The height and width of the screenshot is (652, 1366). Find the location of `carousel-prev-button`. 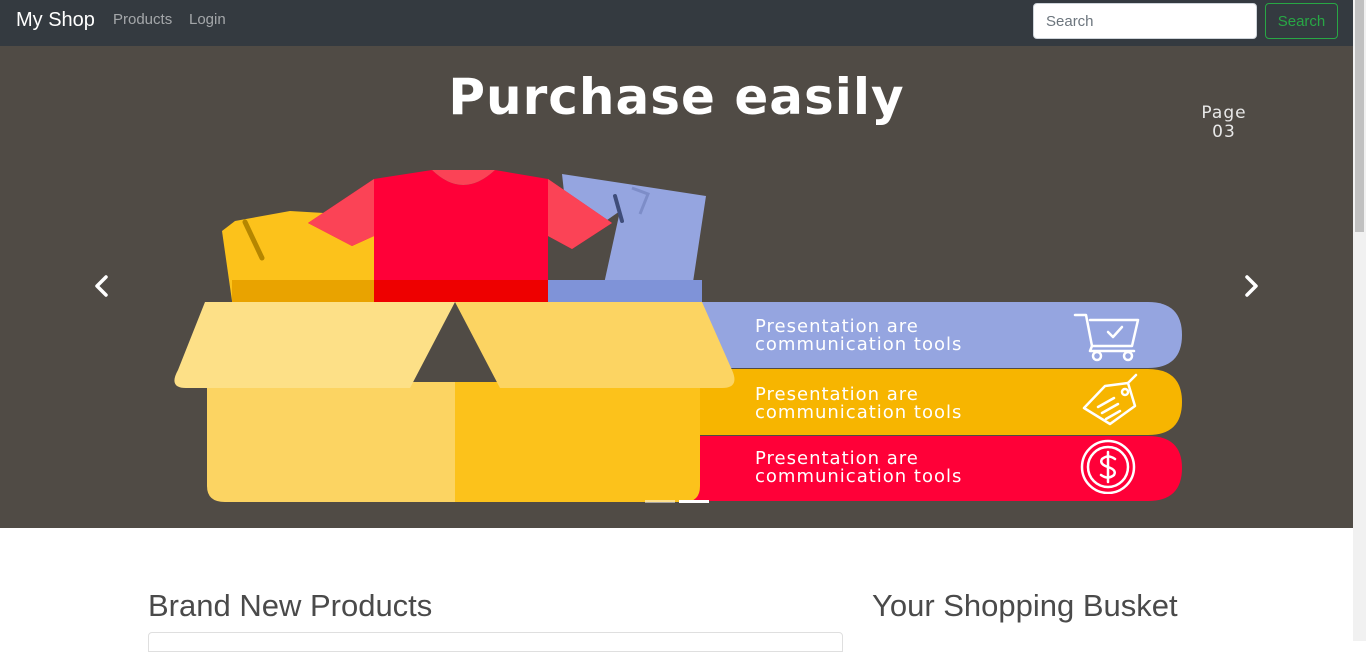

carousel-prev-button is located at coordinates (102, 286).